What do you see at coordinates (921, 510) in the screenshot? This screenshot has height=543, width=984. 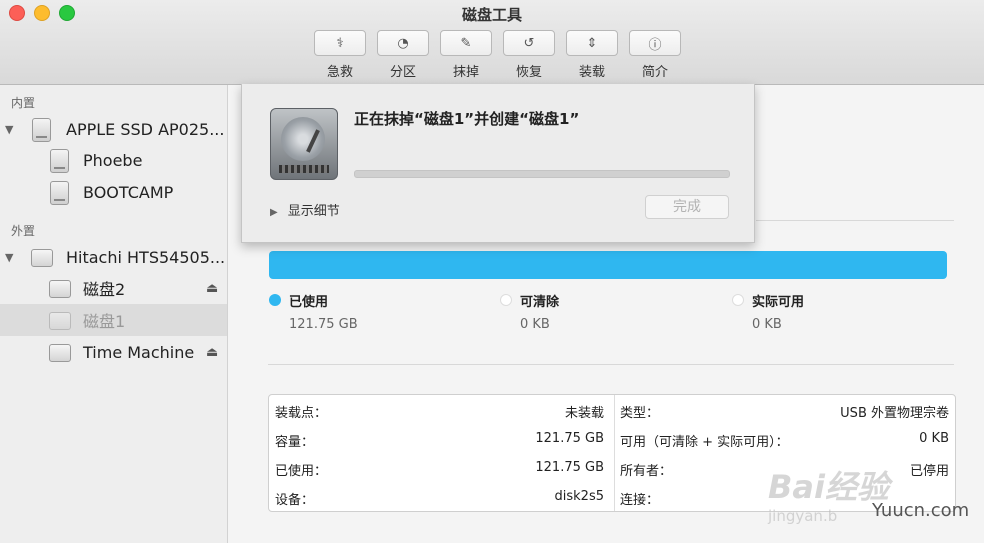 I see `watermark-site: Yuucn.com` at bounding box center [921, 510].